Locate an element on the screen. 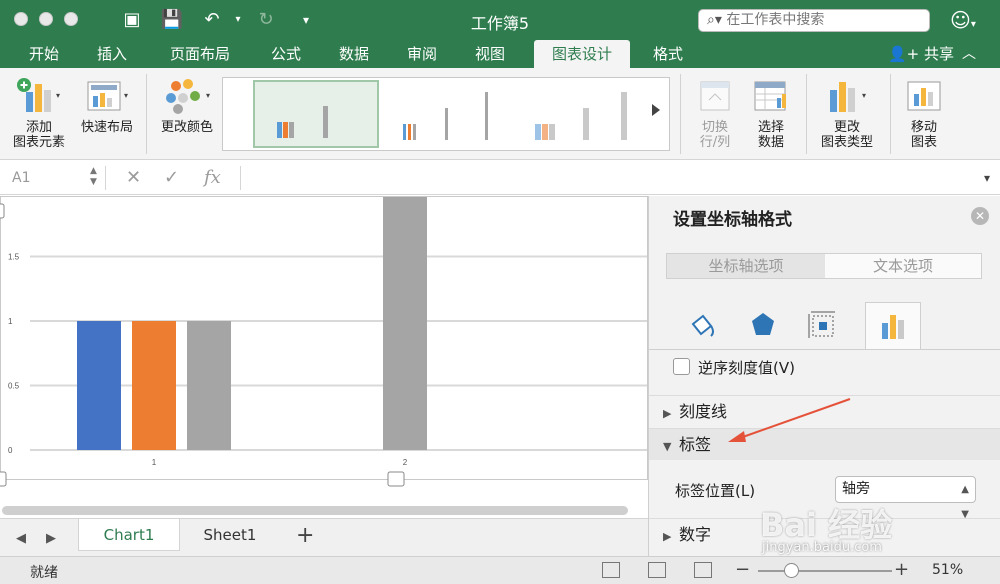 The height and width of the screenshot is (584, 1000). zoom-out-button: − is located at coordinates (742, 569).